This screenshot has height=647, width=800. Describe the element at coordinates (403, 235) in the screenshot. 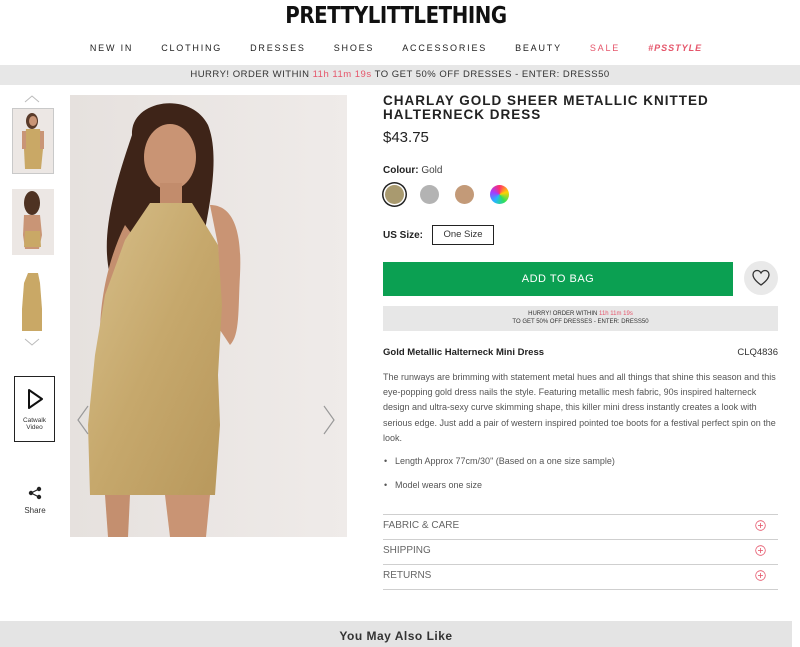

I see `size-label: US Size:` at that location.